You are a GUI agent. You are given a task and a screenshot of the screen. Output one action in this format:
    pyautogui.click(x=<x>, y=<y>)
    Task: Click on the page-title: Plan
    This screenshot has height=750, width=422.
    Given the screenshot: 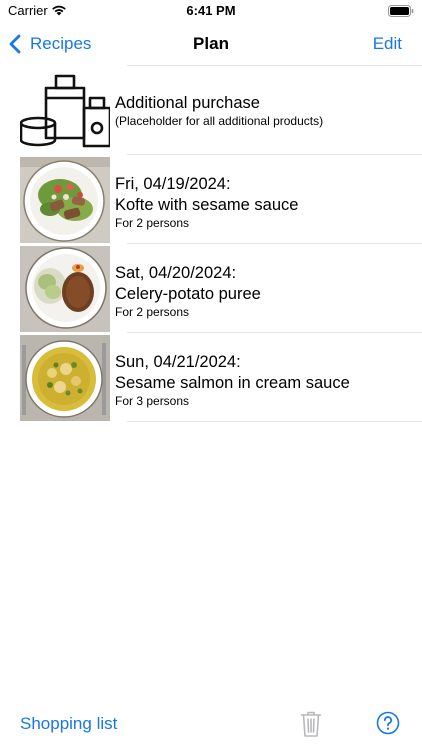 What is the action you would take?
    pyautogui.click(x=211, y=43)
    